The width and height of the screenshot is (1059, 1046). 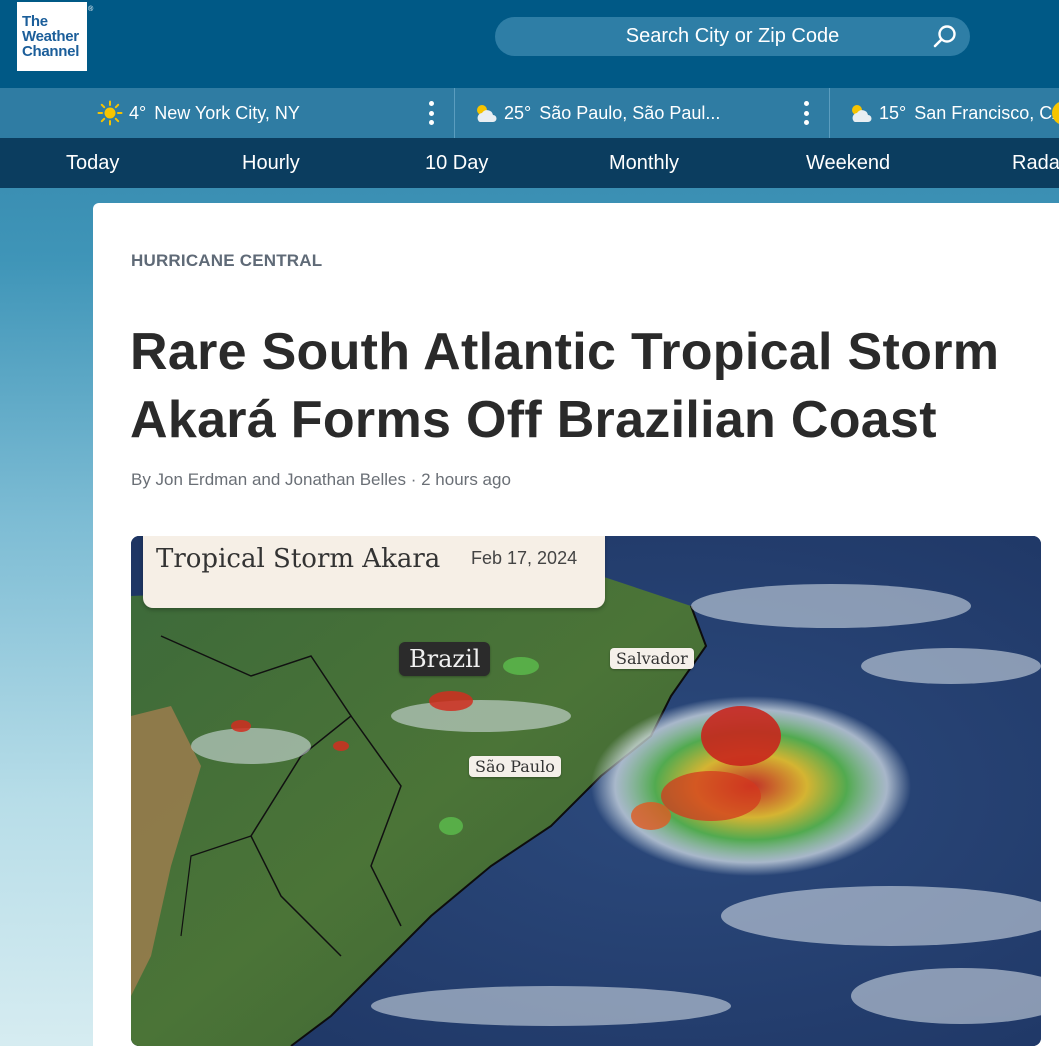 I want to click on search-placeholder: Search City or Zip Code, so click(x=732, y=36).